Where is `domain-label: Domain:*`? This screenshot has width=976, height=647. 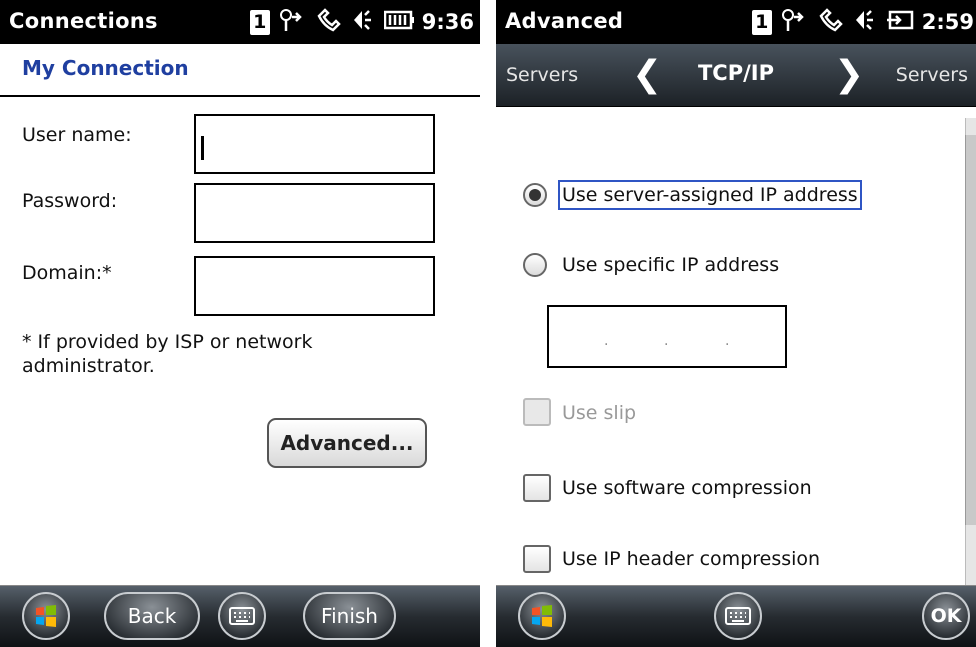 domain-label: Domain:* is located at coordinates (67, 273).